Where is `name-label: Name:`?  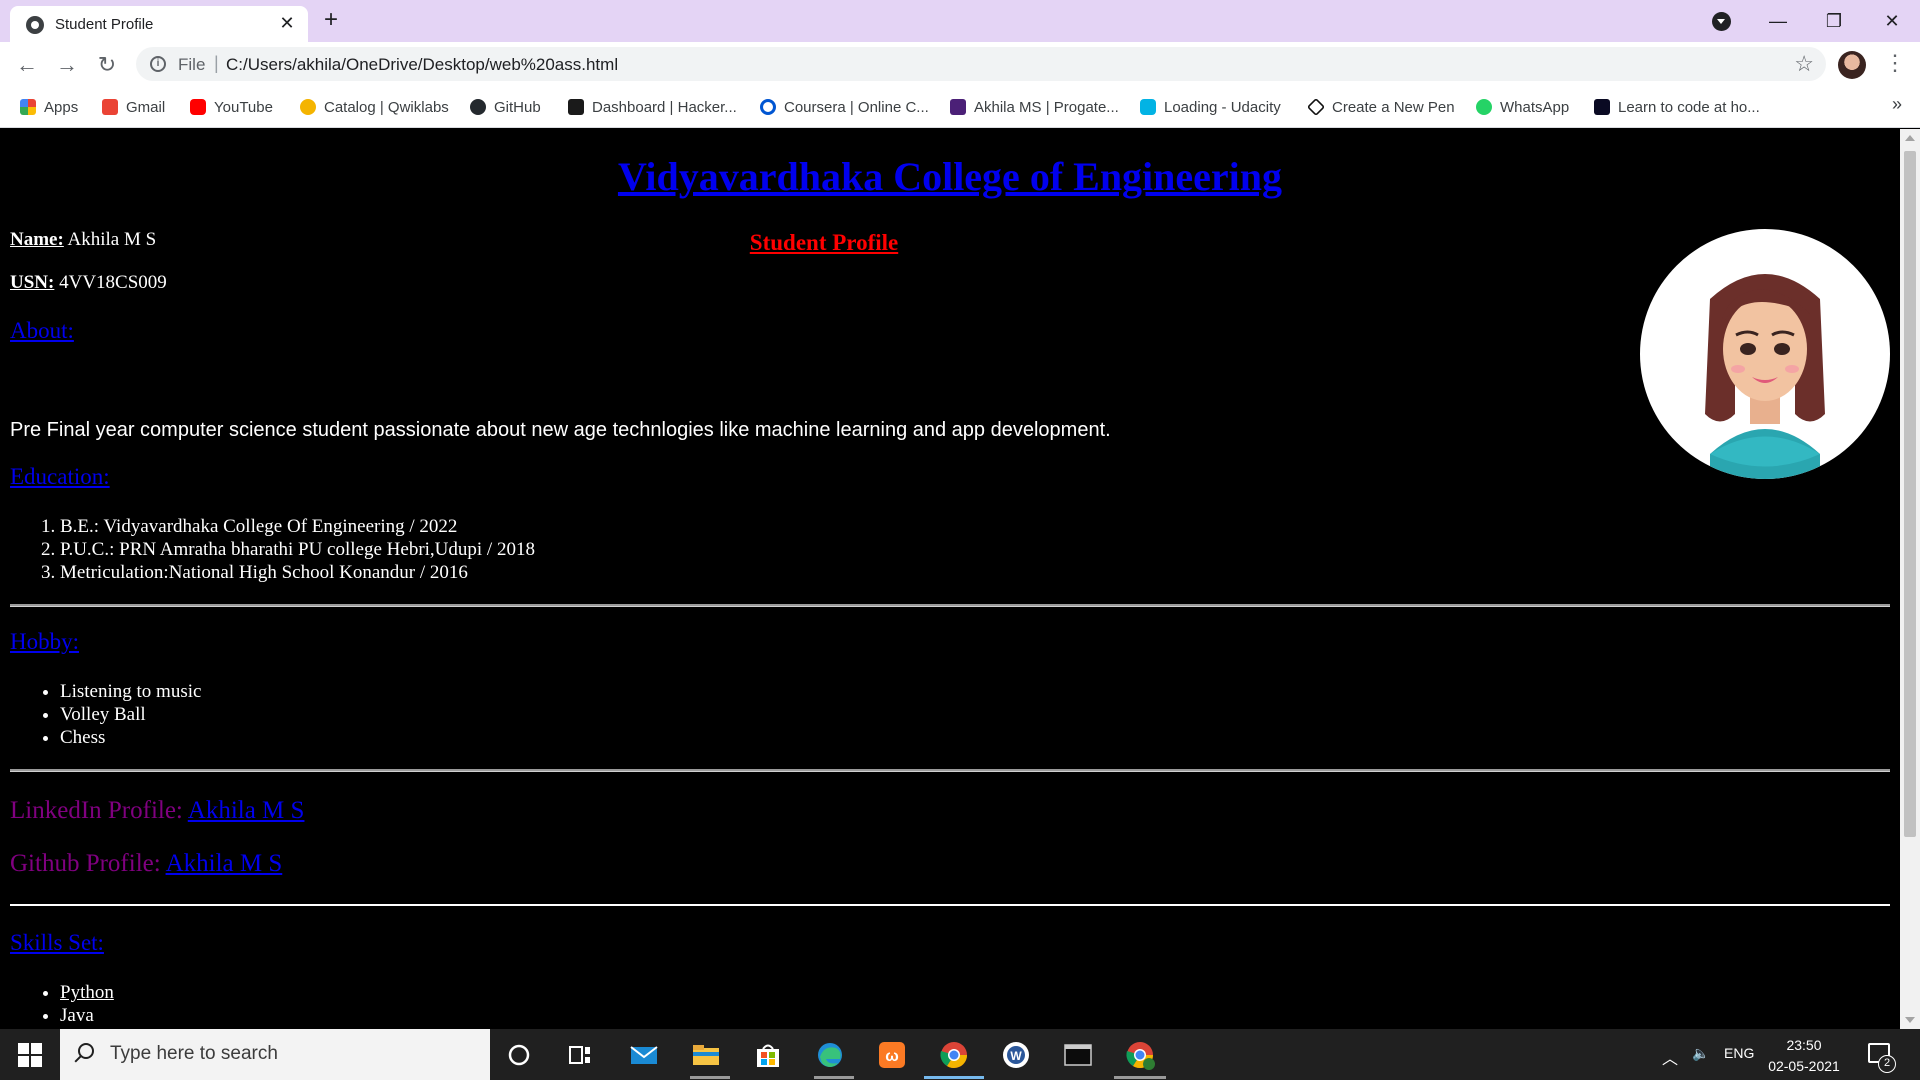 name-label: Name: is located at coordinates (37, 239).